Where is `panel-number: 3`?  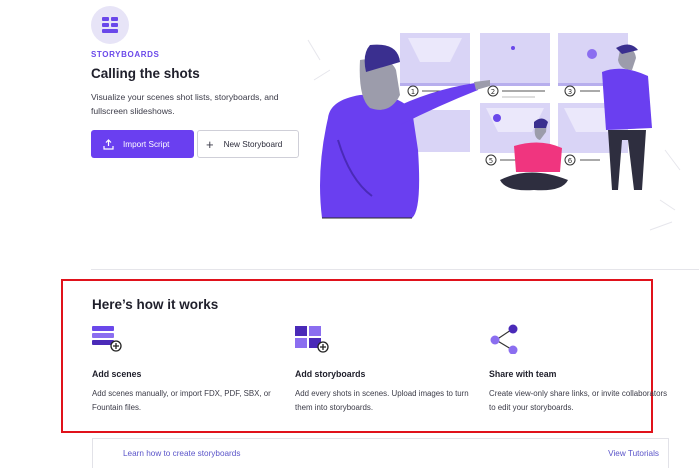
panel-number: 3 is located at coordinates (570, 92).